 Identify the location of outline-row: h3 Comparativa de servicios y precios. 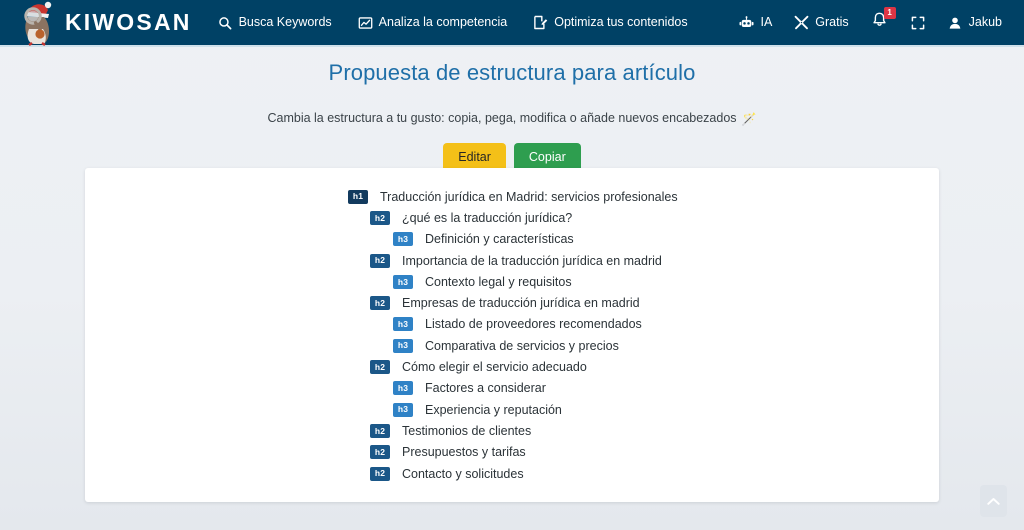
(512, 345).